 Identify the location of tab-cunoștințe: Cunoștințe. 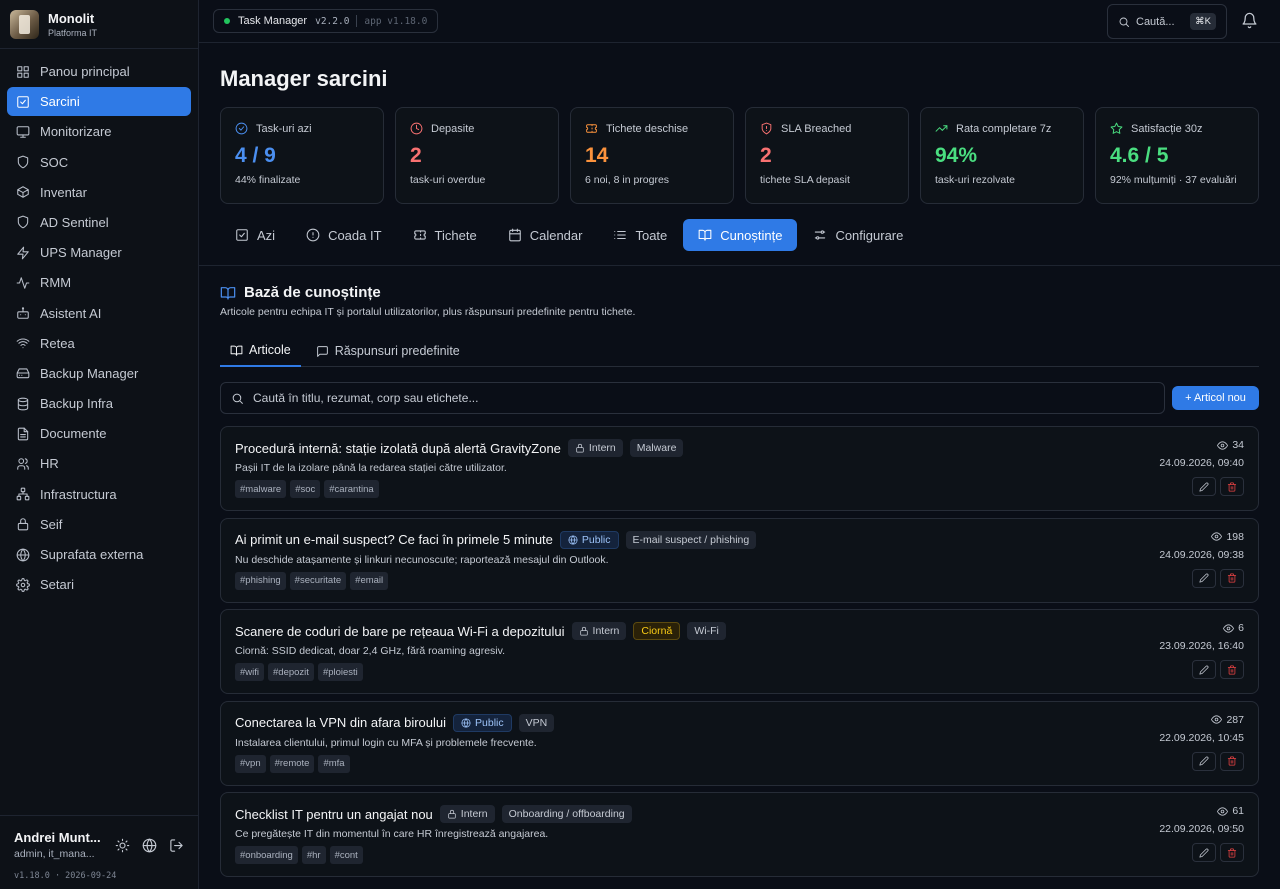
(740, 235).